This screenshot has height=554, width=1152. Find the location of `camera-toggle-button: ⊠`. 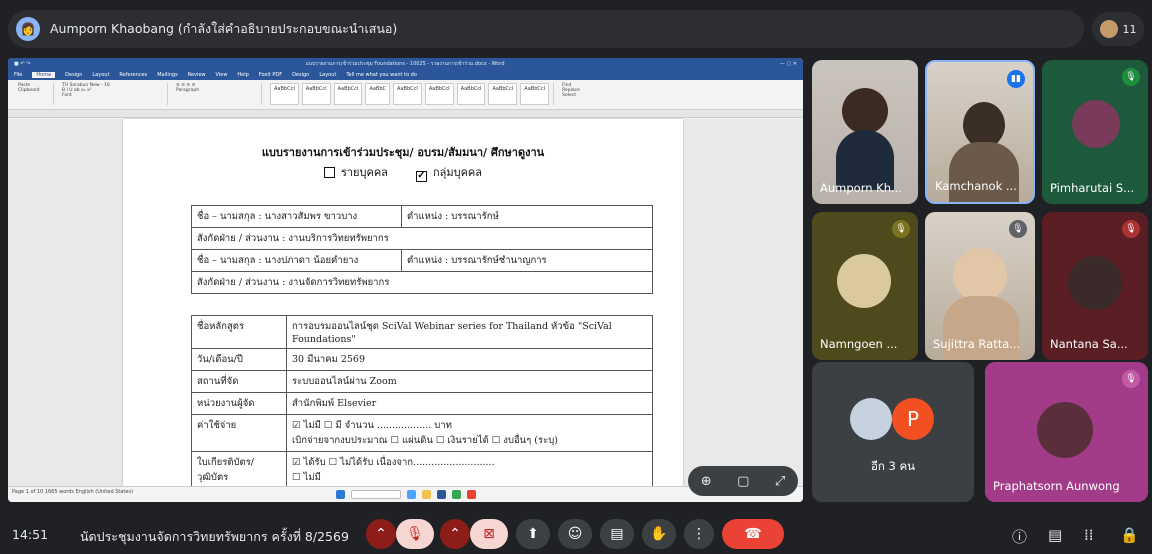

camera-toggle-button: ⊠ is located at coordinates (489, 534).